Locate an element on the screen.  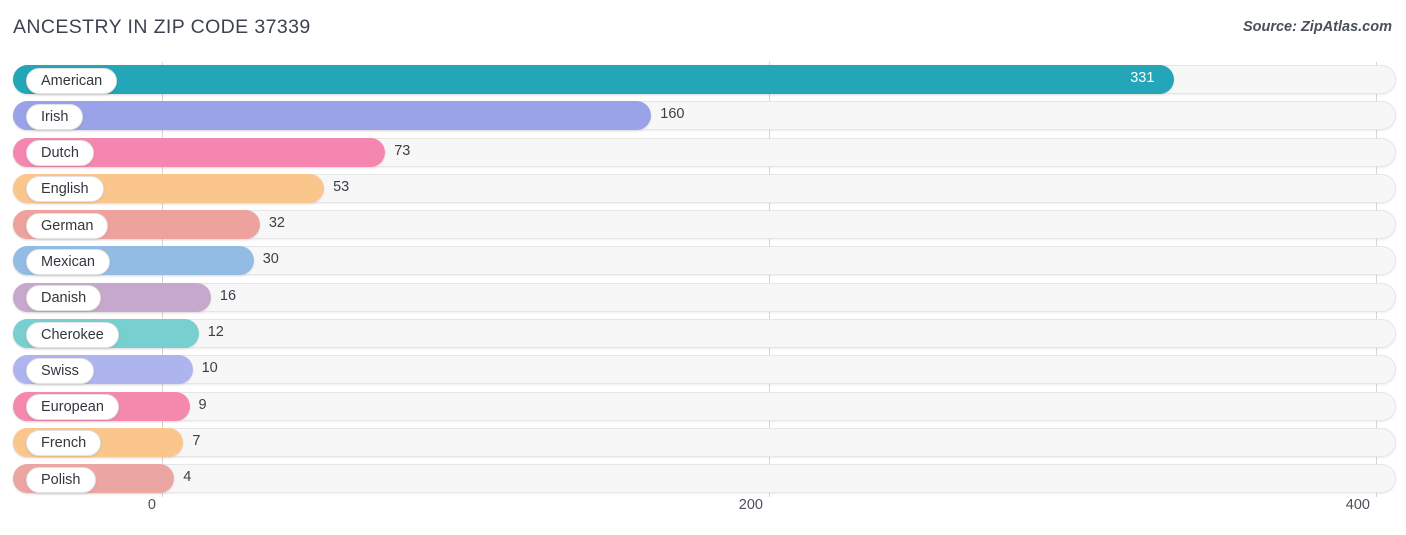
x-axis-tick-label: 400 is located at coordinates (1357, 505).